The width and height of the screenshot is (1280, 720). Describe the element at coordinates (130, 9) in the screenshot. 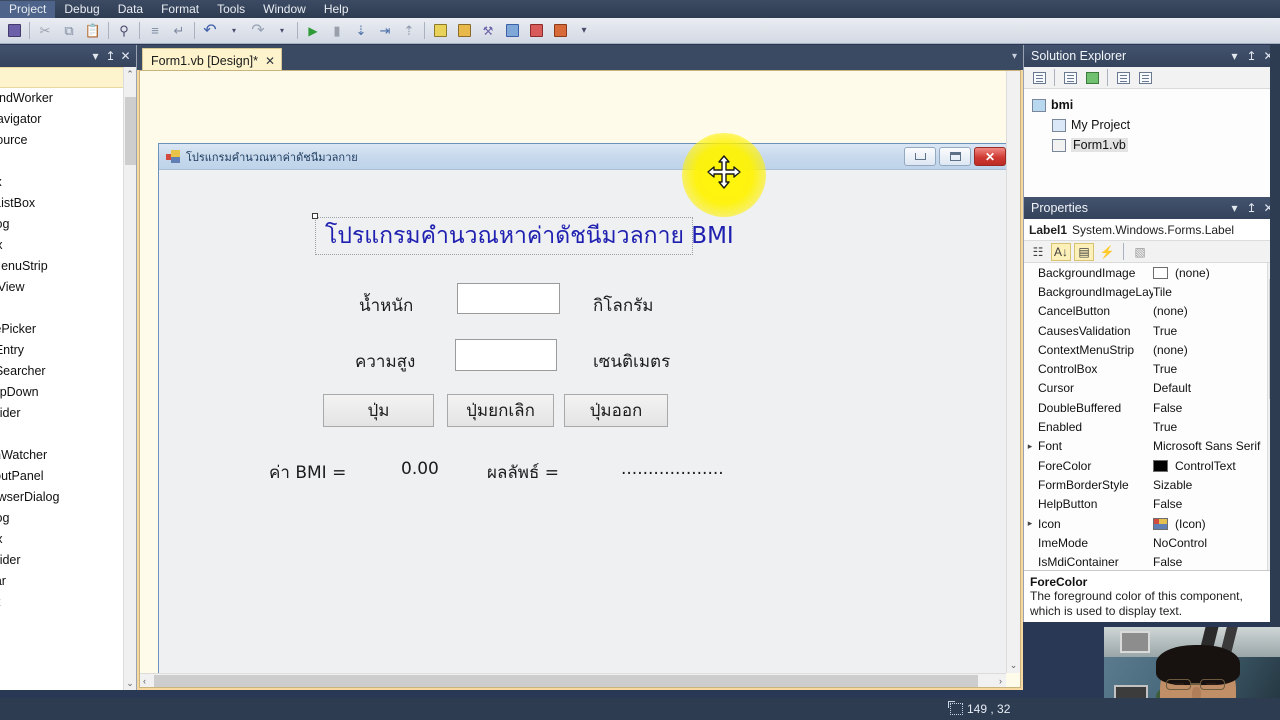

I see `menu-item-data: Data` at that location.